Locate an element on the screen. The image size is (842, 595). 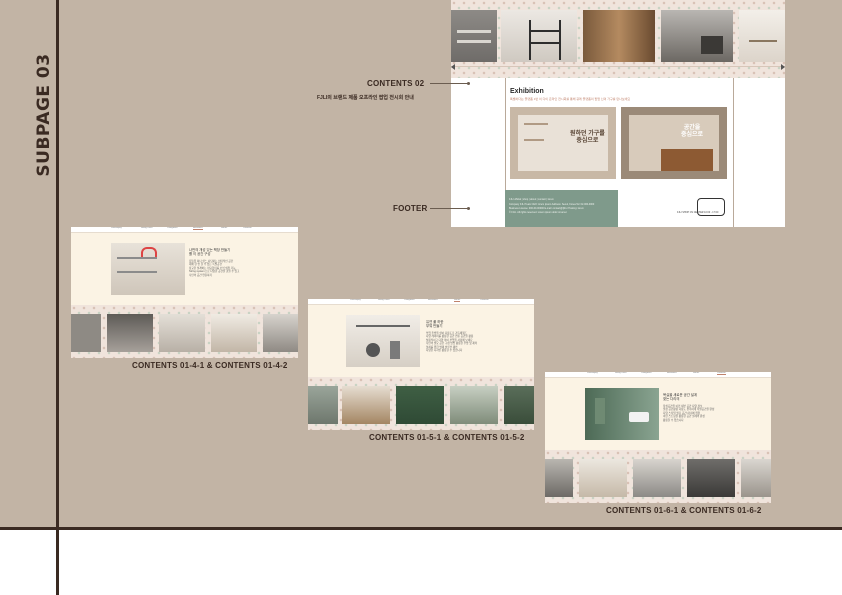
contents-01-6-label: CONTENTS 01-6-1 & CONTENTS 01-6-2 is located at coordinates (684, 510).